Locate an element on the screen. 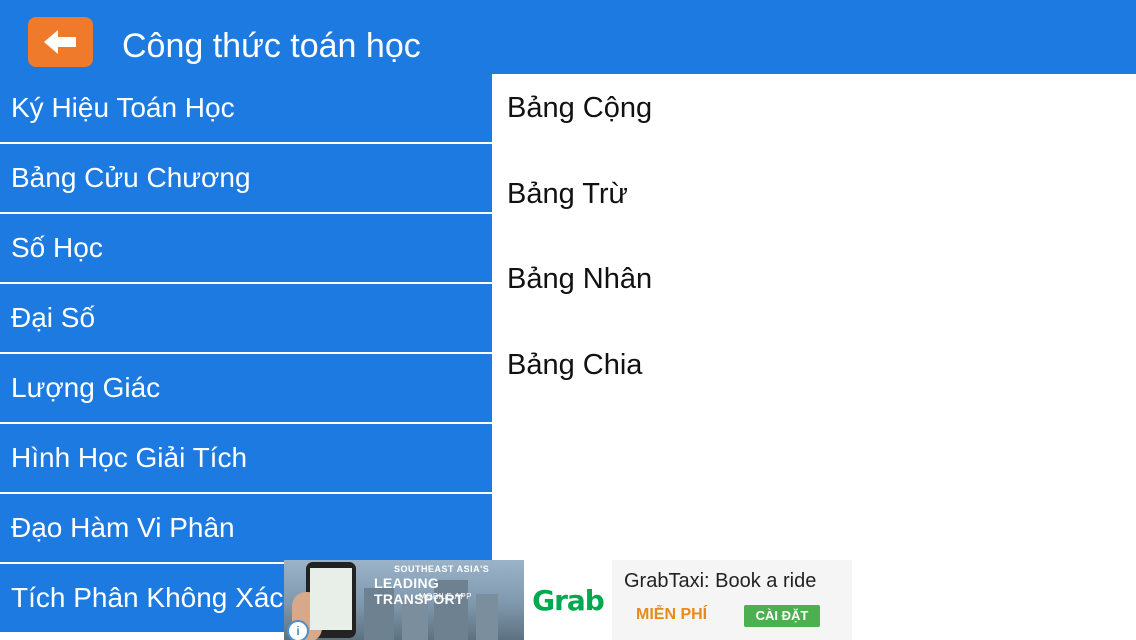 This screenshot has height=640, width=1136. sidebar-item-so-hoc: Số Học is located at coordinates (246, 248).